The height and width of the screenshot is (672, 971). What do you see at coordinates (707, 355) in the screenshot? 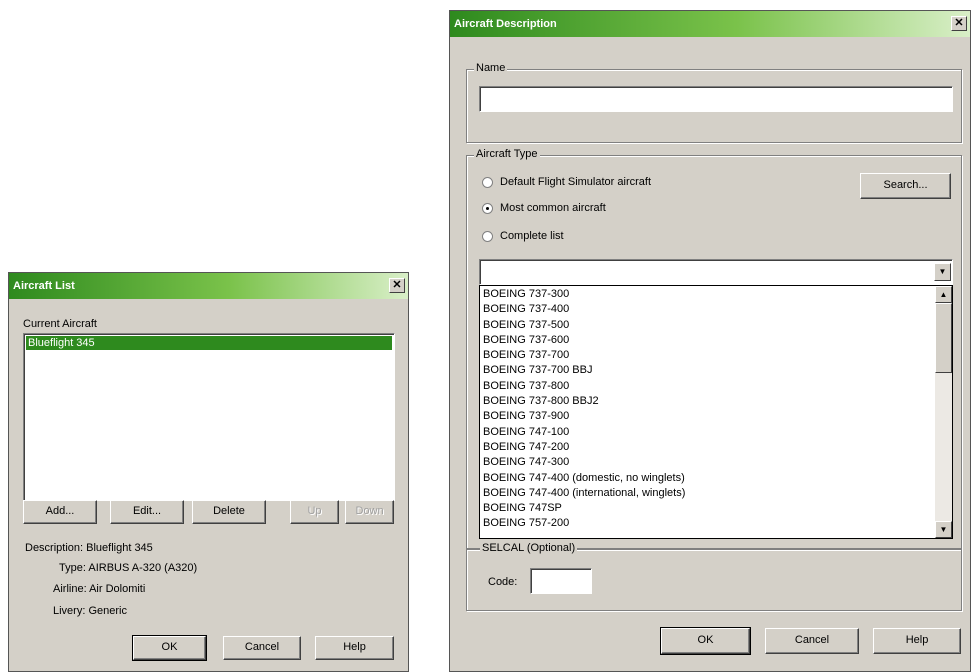
I see `dropdown-item: BOEING 737-700` at bounding box center [707, 355].